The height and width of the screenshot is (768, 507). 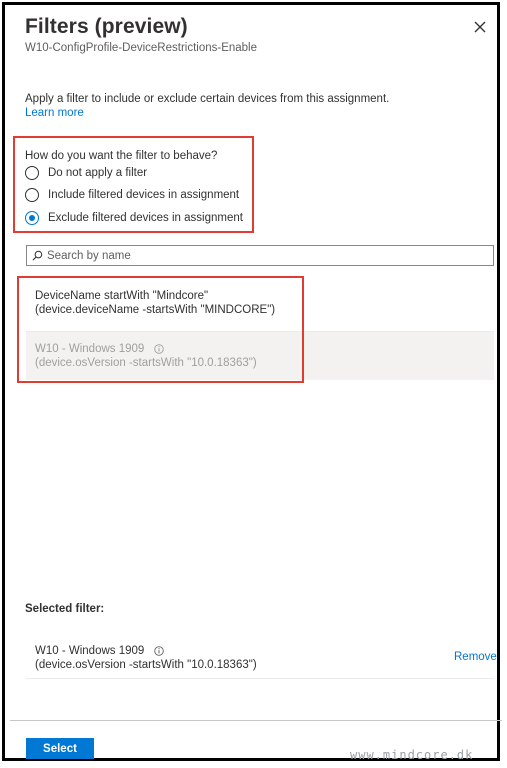 I want to click on radio-label: Exclude filtered devices in assignment, so click(x=145, y=218).